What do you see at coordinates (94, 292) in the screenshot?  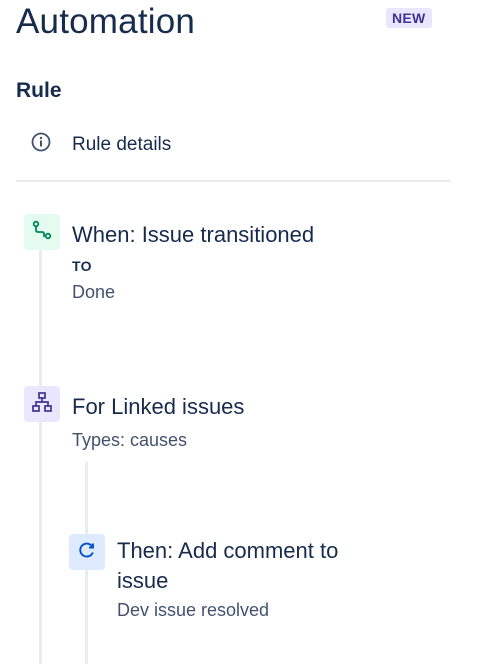 I see `trigger-subtitle: Done` at bounding box center [94, 292].